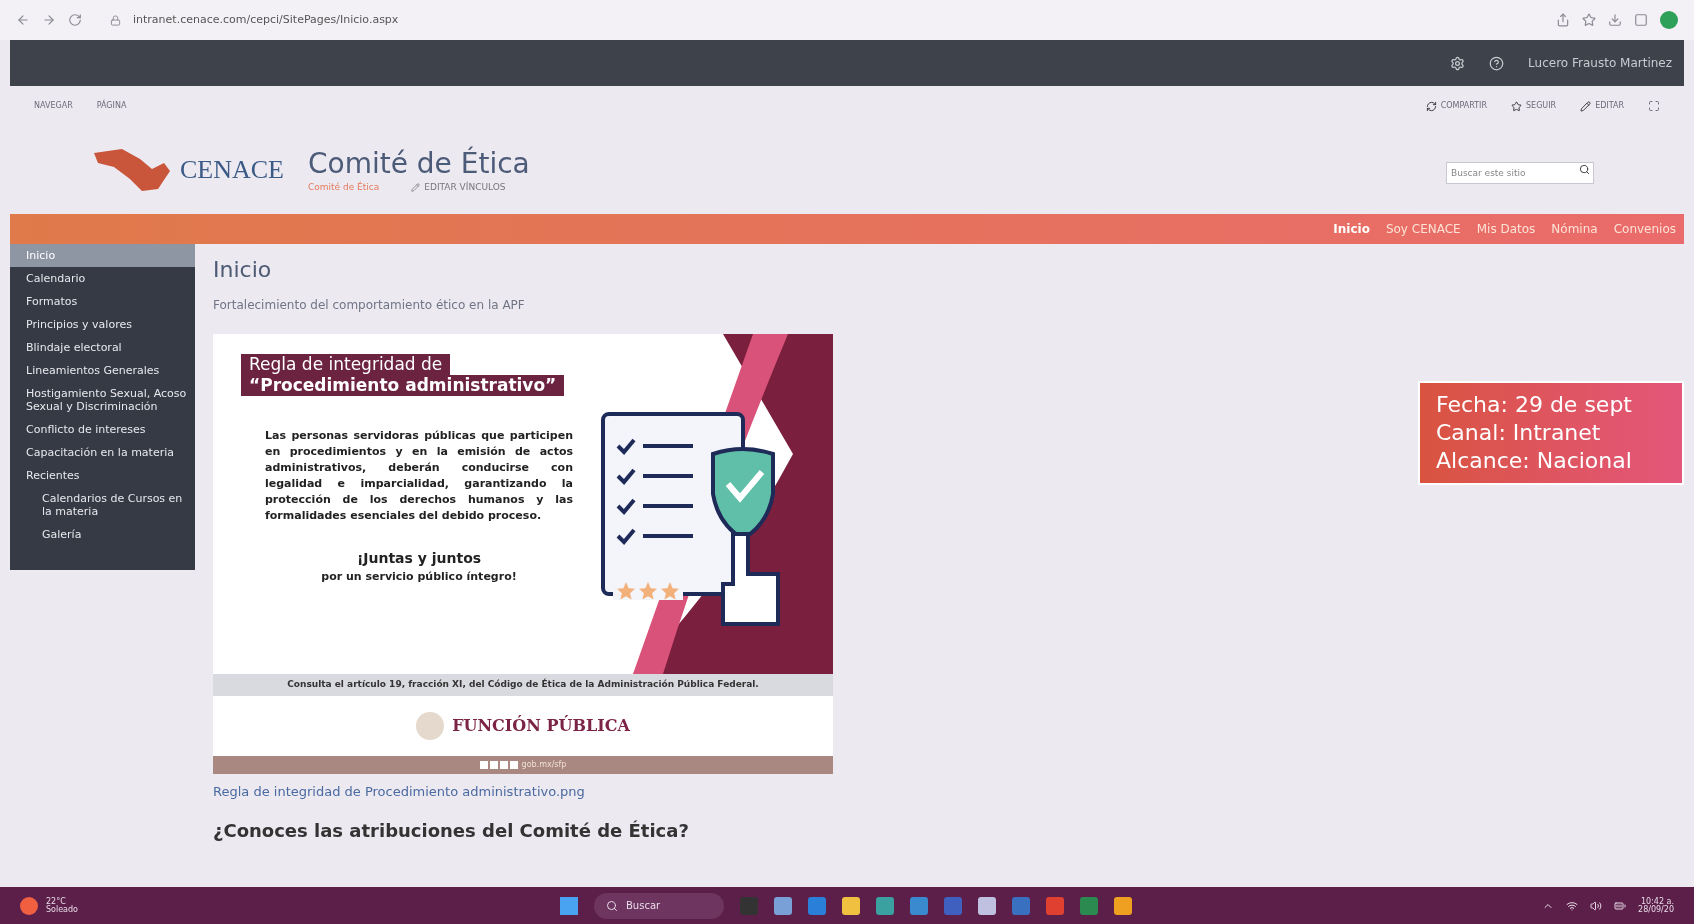 This screenshot has height=924, width=1694. What do you see at coordinates (369, 305) in the screenshot?
I see `page-subtitle: Fortalecimiento del comportamiento ético en la APF` at bounding box center [369, 305].